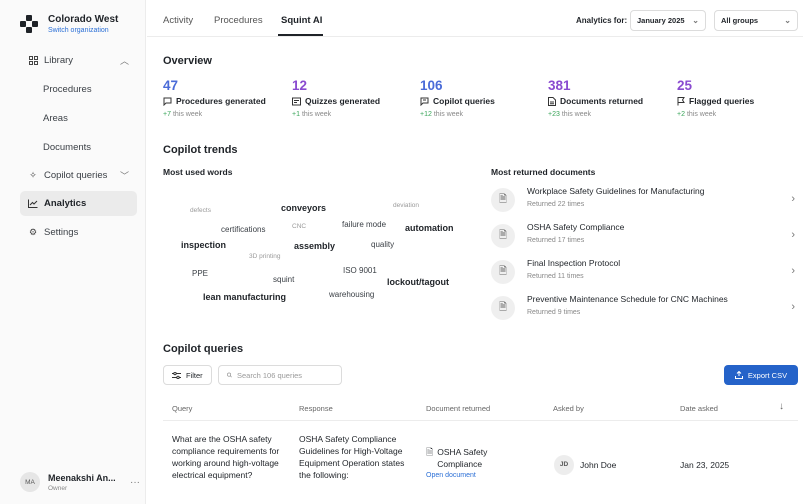 This screenshot has height=504, width=803. I want to click on word-assembly: assembly, so click(315, 246).